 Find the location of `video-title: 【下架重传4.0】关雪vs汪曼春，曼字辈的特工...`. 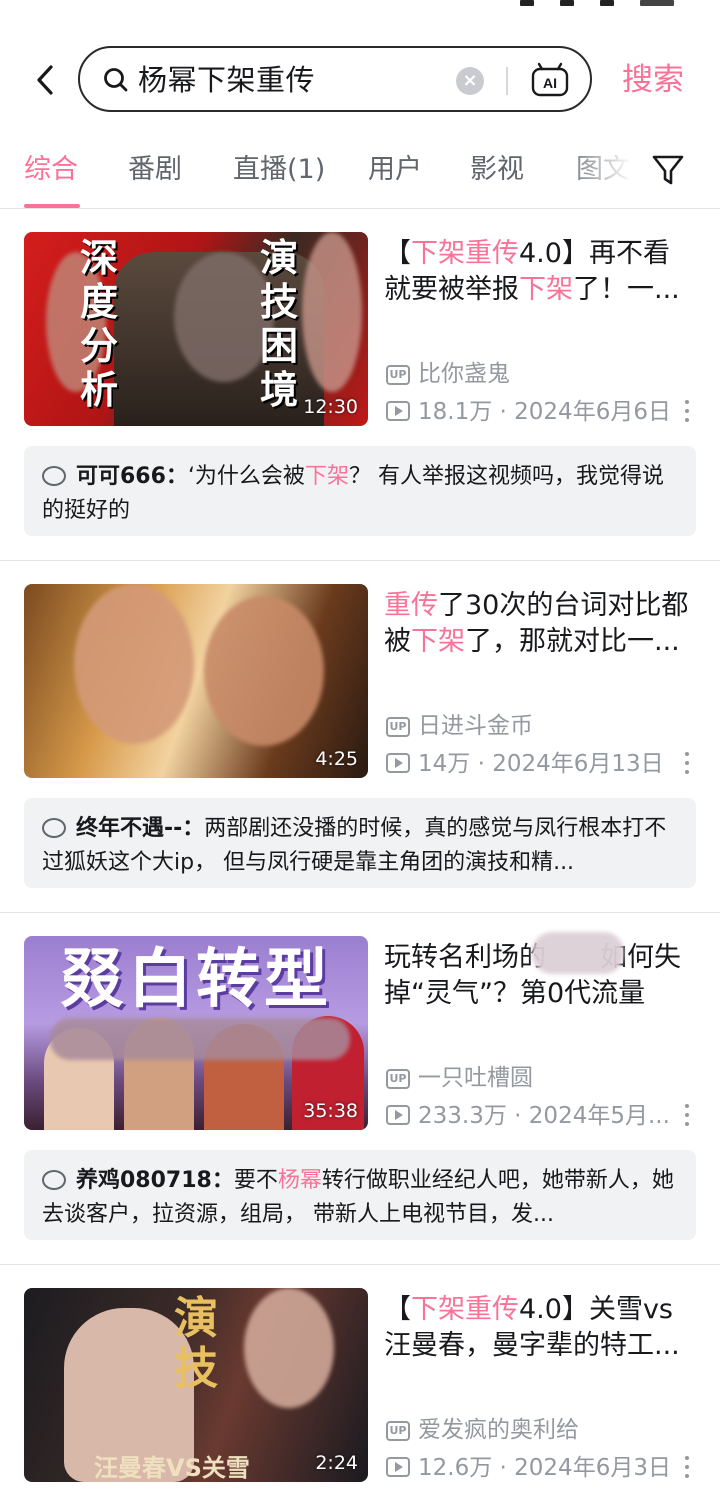

video-title: 【下架重传4.0】关雪vs汪曼春，曼字辈的特工... is located at coordinates (539, 1328).